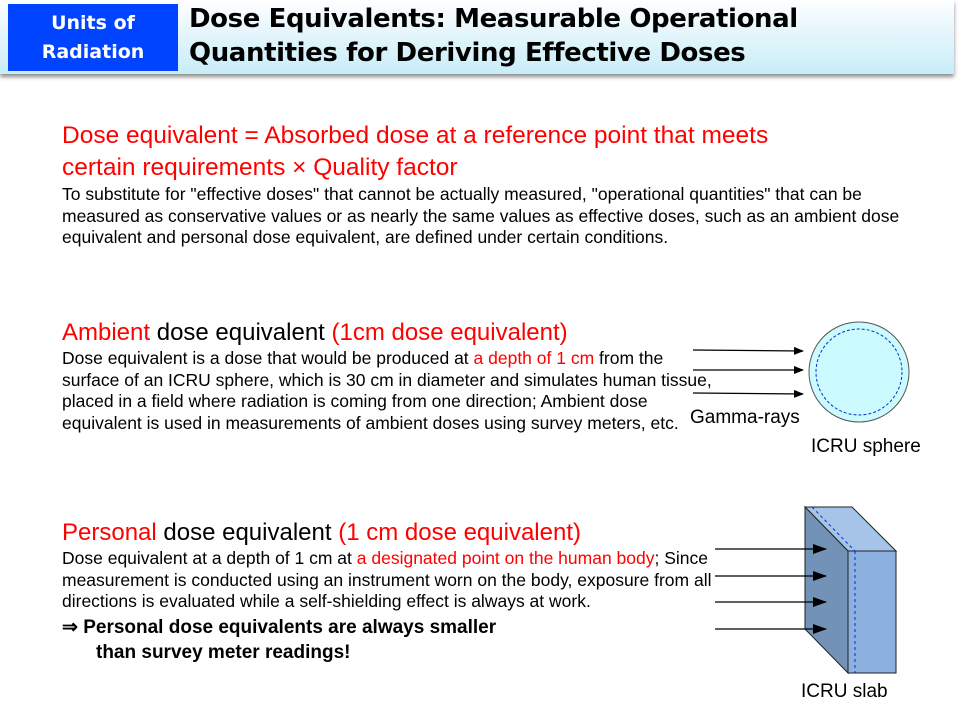  What do you see at coordinates (844, 691) in the screenshot?
I see `icru-slab-label: ICRU slab` at bounding box center [844, 691].